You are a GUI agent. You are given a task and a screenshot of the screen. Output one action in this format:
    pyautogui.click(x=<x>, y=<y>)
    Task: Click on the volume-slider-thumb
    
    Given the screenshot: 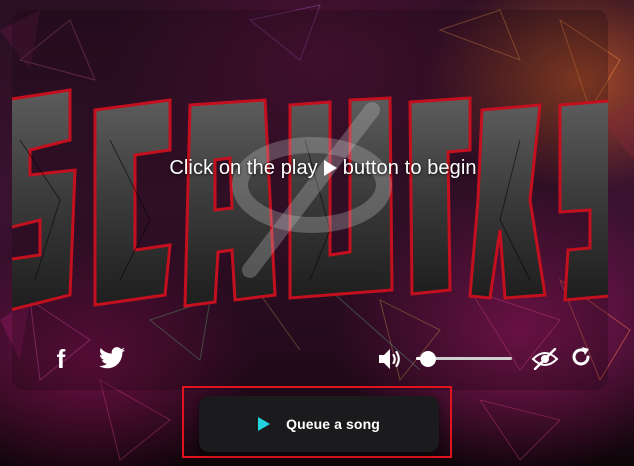 What is the action you would take?
    pyautogui.click(x=428, y=359)
    